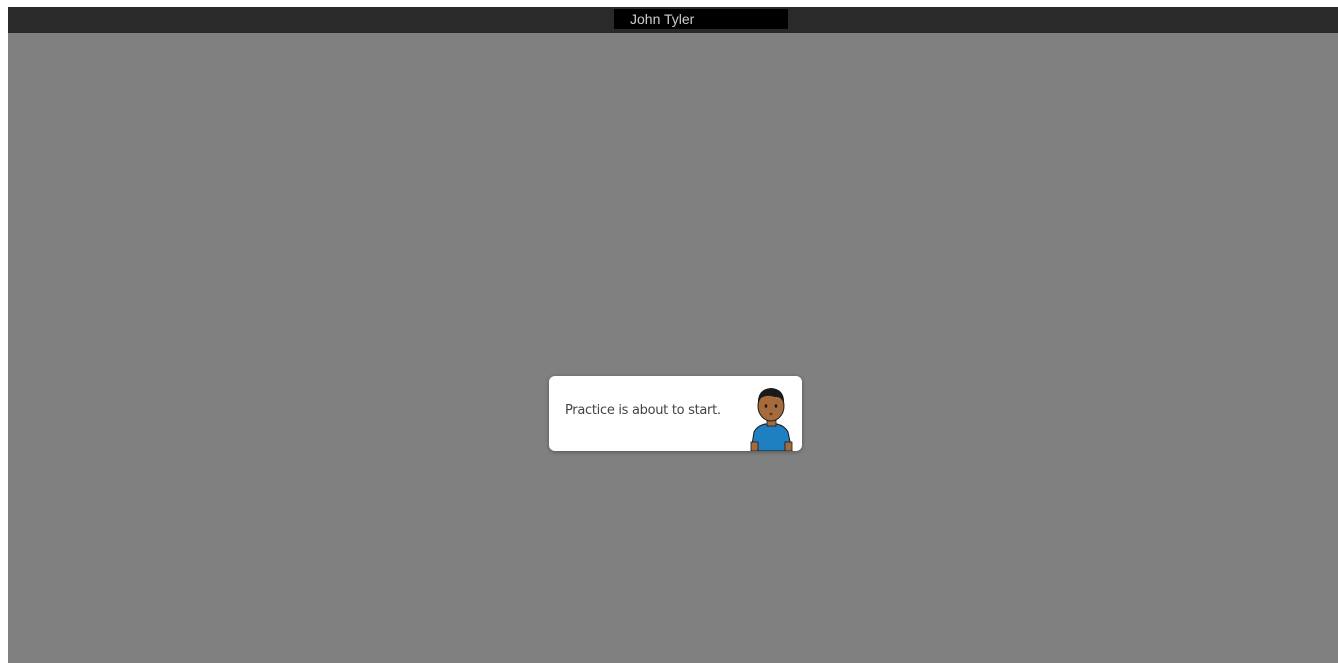  I want to click on top-bar: John Tyler, so click(673, 20).